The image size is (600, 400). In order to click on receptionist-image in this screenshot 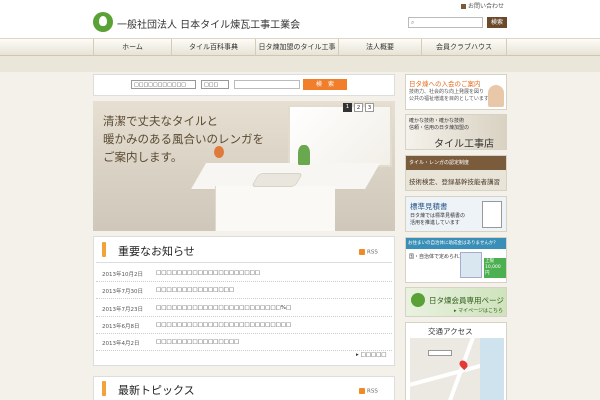, I will do `click(496, 96)`.